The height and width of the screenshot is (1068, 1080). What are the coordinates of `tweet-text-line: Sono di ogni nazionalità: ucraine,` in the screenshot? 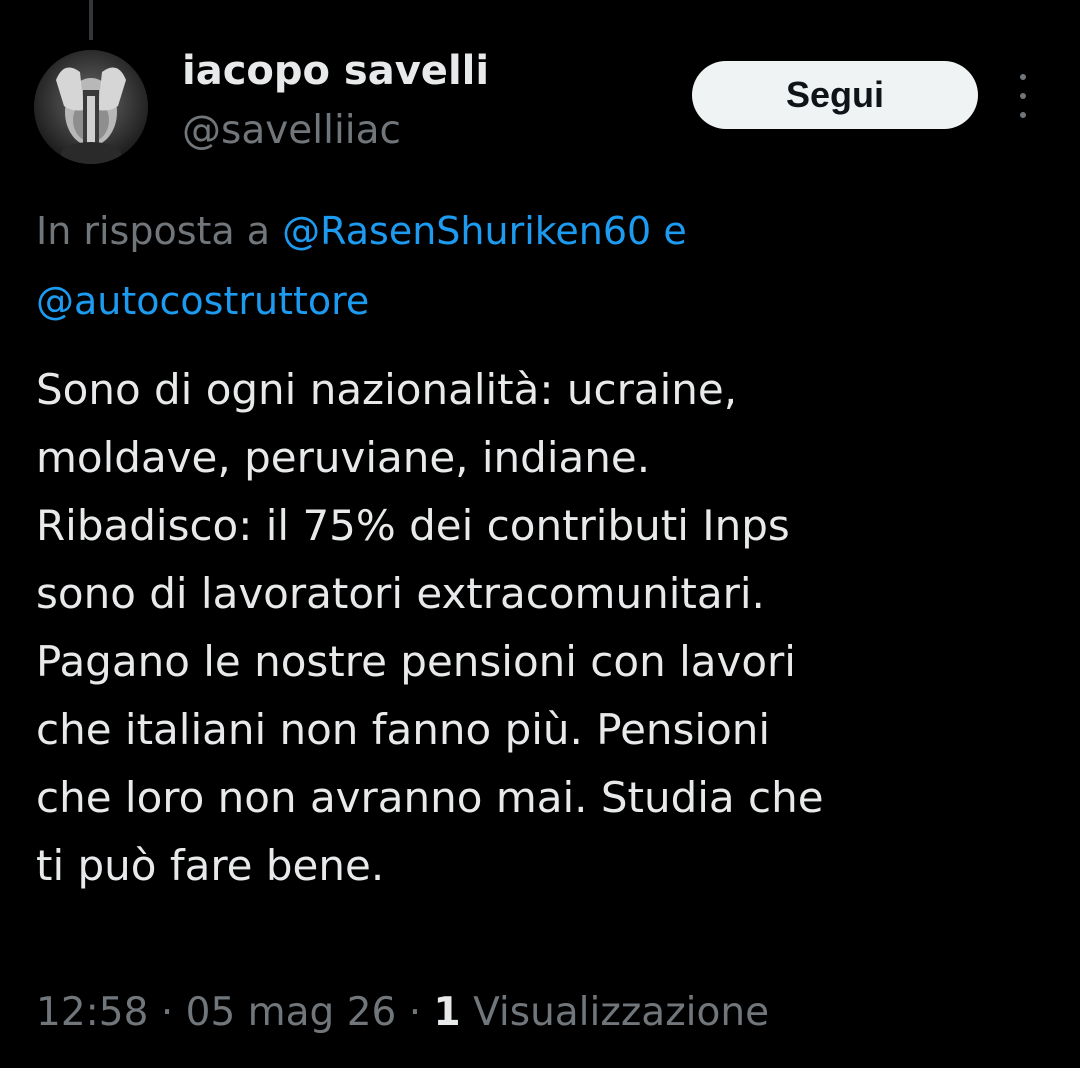 It's located at (387, 389).